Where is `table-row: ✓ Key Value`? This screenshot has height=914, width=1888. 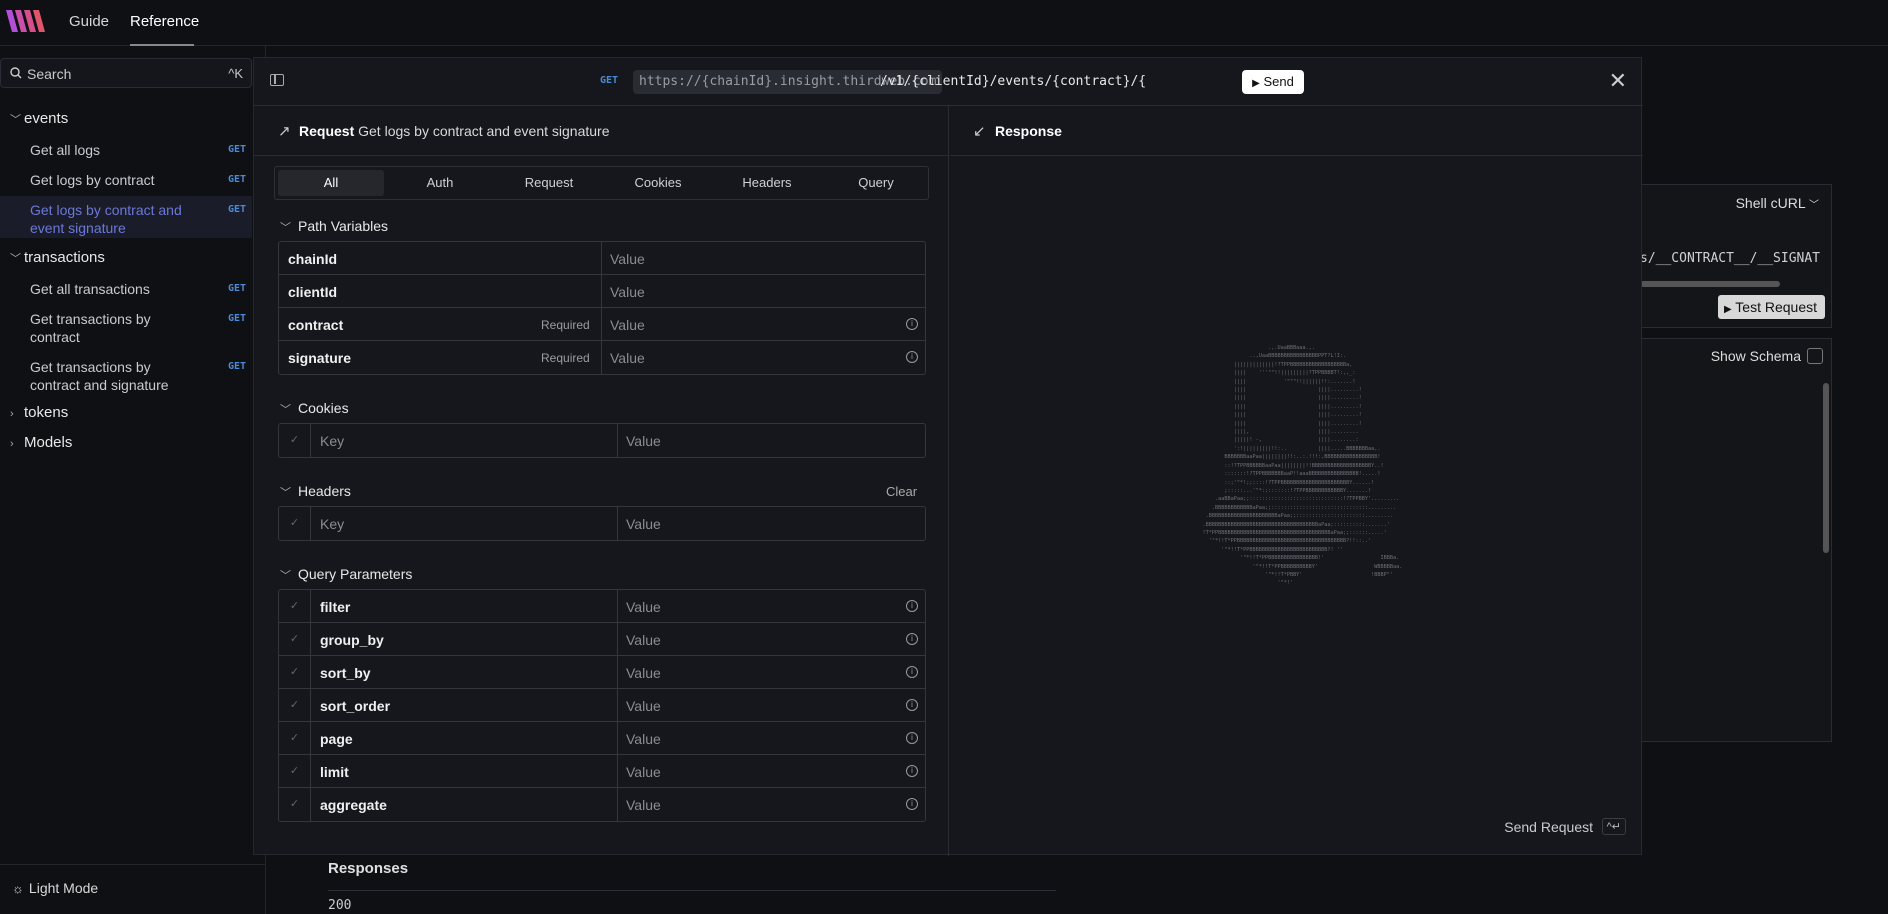 table-row: ✓ Key Value is located at coordinates (602, 440).